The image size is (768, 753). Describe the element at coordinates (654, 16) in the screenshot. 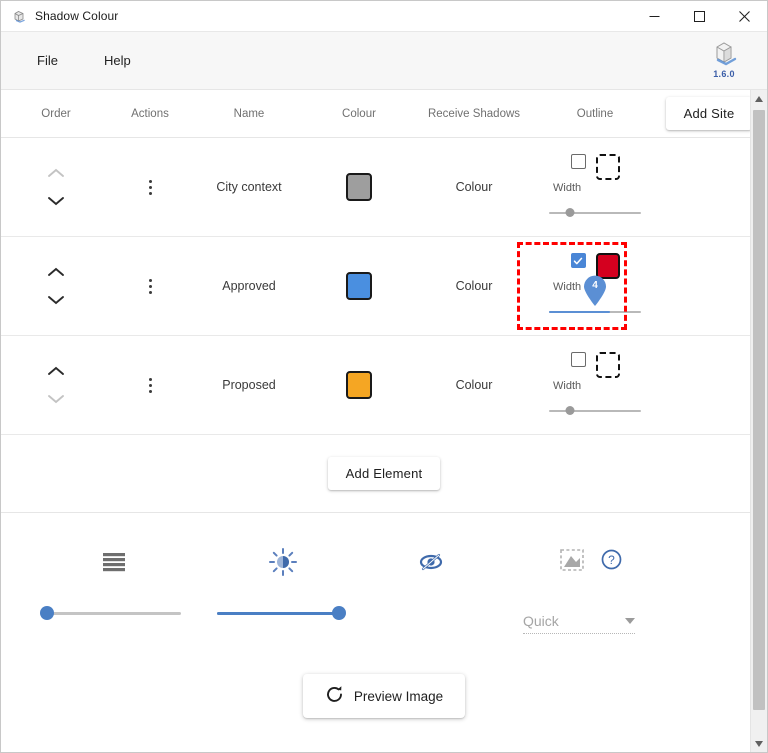

I see `minimize-button` at that location.